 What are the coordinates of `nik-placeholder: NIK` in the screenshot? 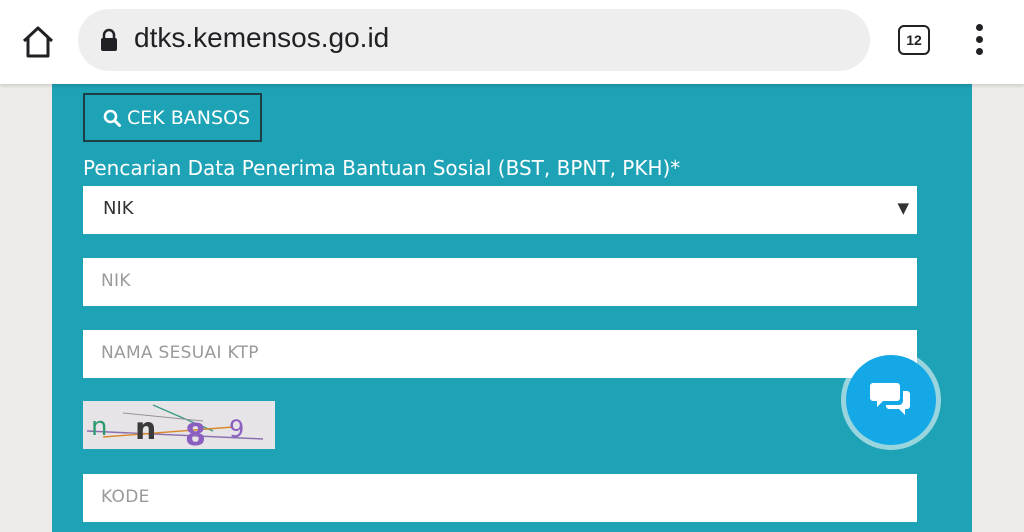 It's located at (116, 281).